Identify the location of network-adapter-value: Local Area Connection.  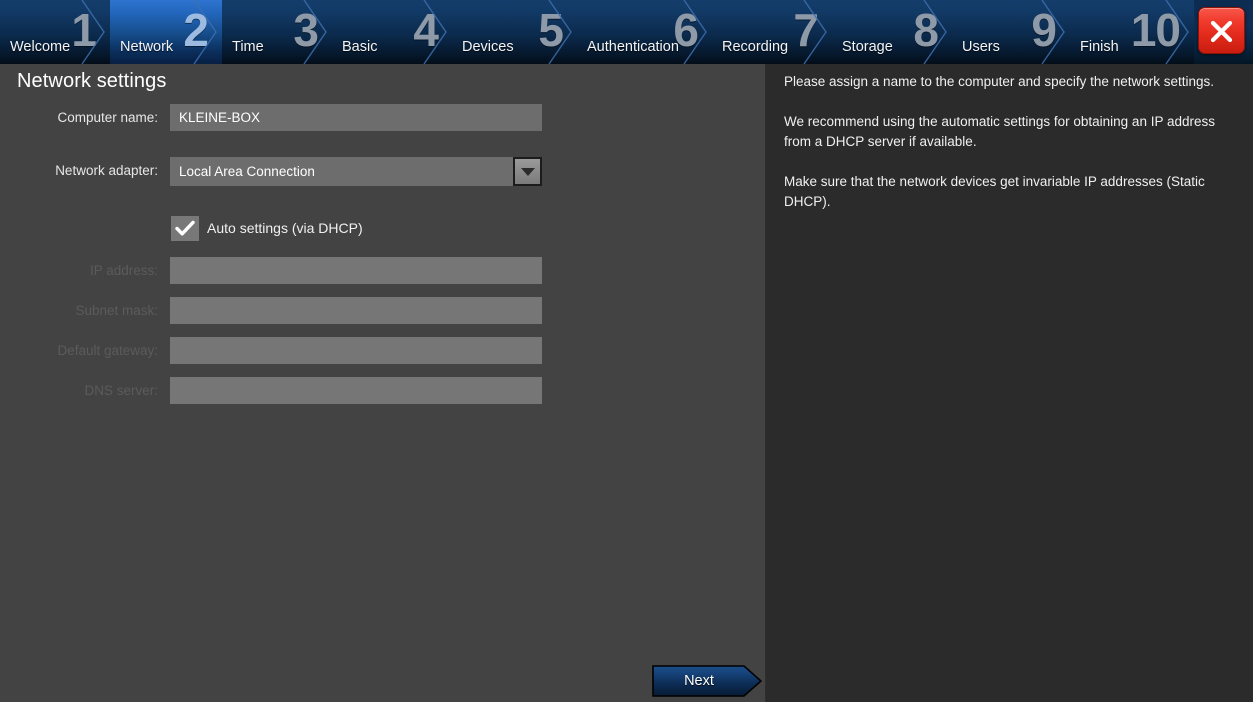
(356, 171).